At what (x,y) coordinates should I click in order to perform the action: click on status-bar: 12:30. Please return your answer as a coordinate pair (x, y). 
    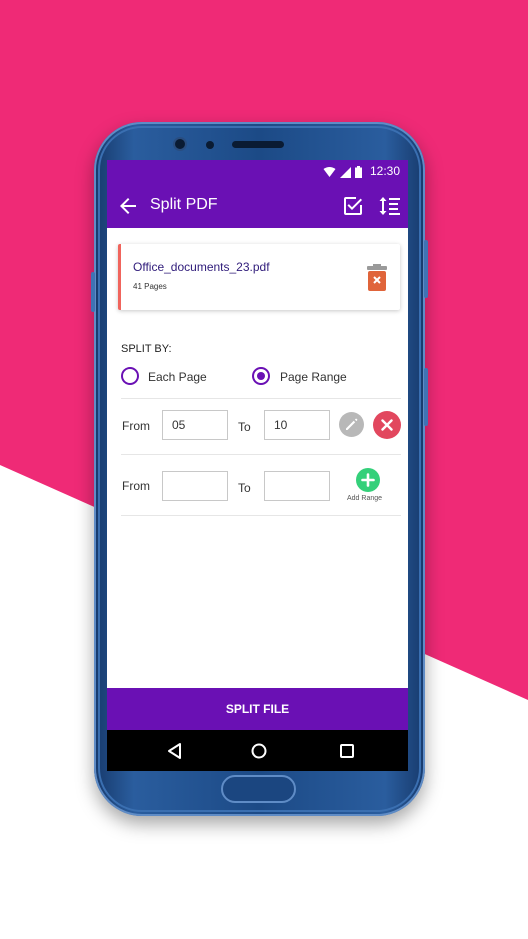
    Looking at the image, I should click on (257, 172).